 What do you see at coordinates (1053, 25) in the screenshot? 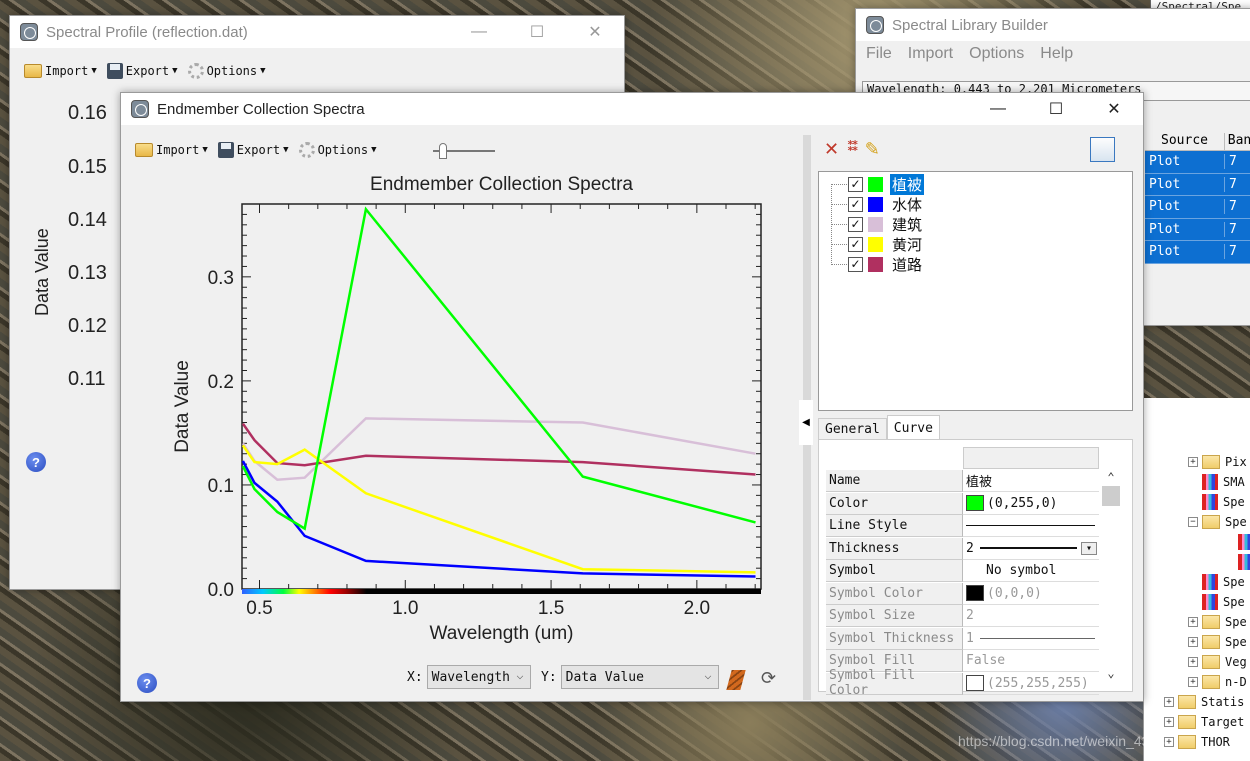
I see `library-titlebar: Spectral Library Builder` at bounding box center [1053, 25].